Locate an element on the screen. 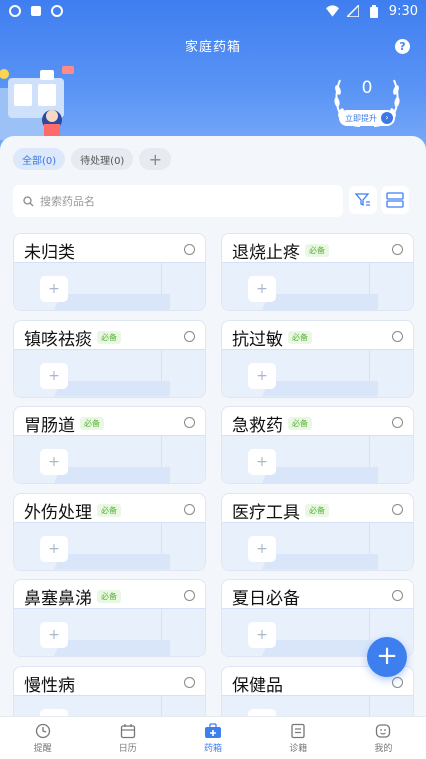 The width and height of the screenshot is (426, 759). category-card: 鼻塞鼻涕 必备 + is located at coordinates (109, 618).